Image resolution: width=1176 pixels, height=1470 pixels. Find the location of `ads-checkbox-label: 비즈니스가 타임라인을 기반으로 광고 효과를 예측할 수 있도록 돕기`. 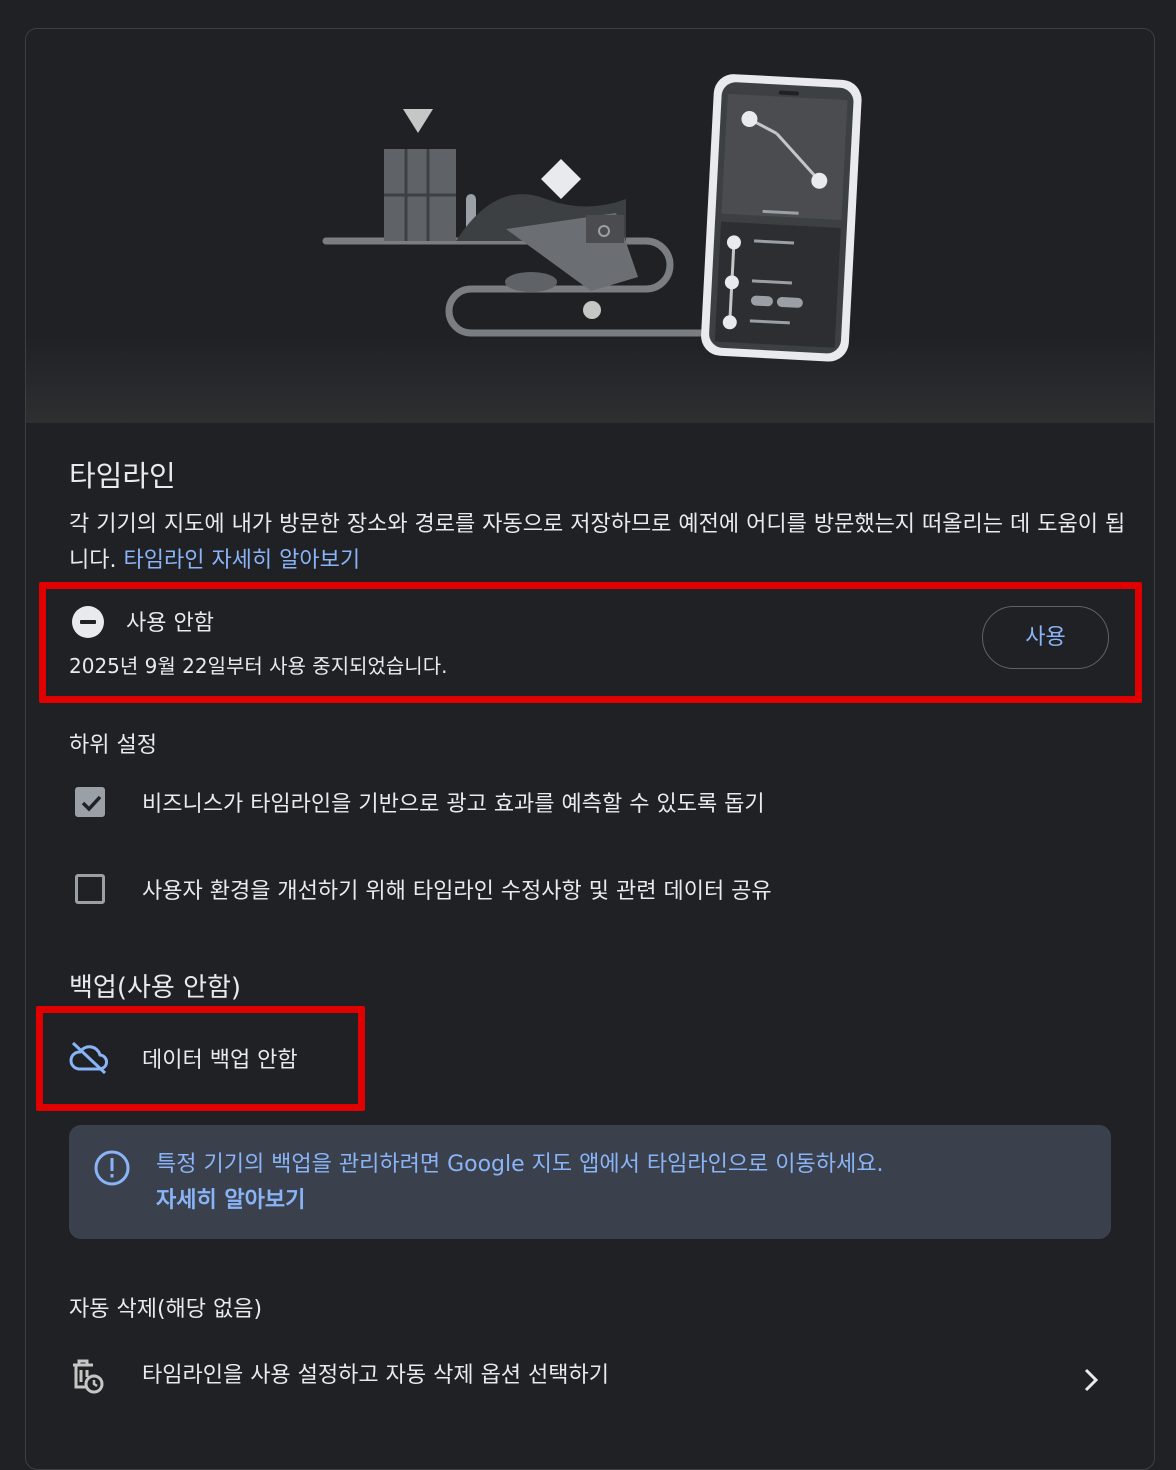

ads-checkbox-label: 비즈니스가 타임라인을 기반으로 광고 효과를 예측할 수 있도록 돕기 is located at coordinates (453, 804).